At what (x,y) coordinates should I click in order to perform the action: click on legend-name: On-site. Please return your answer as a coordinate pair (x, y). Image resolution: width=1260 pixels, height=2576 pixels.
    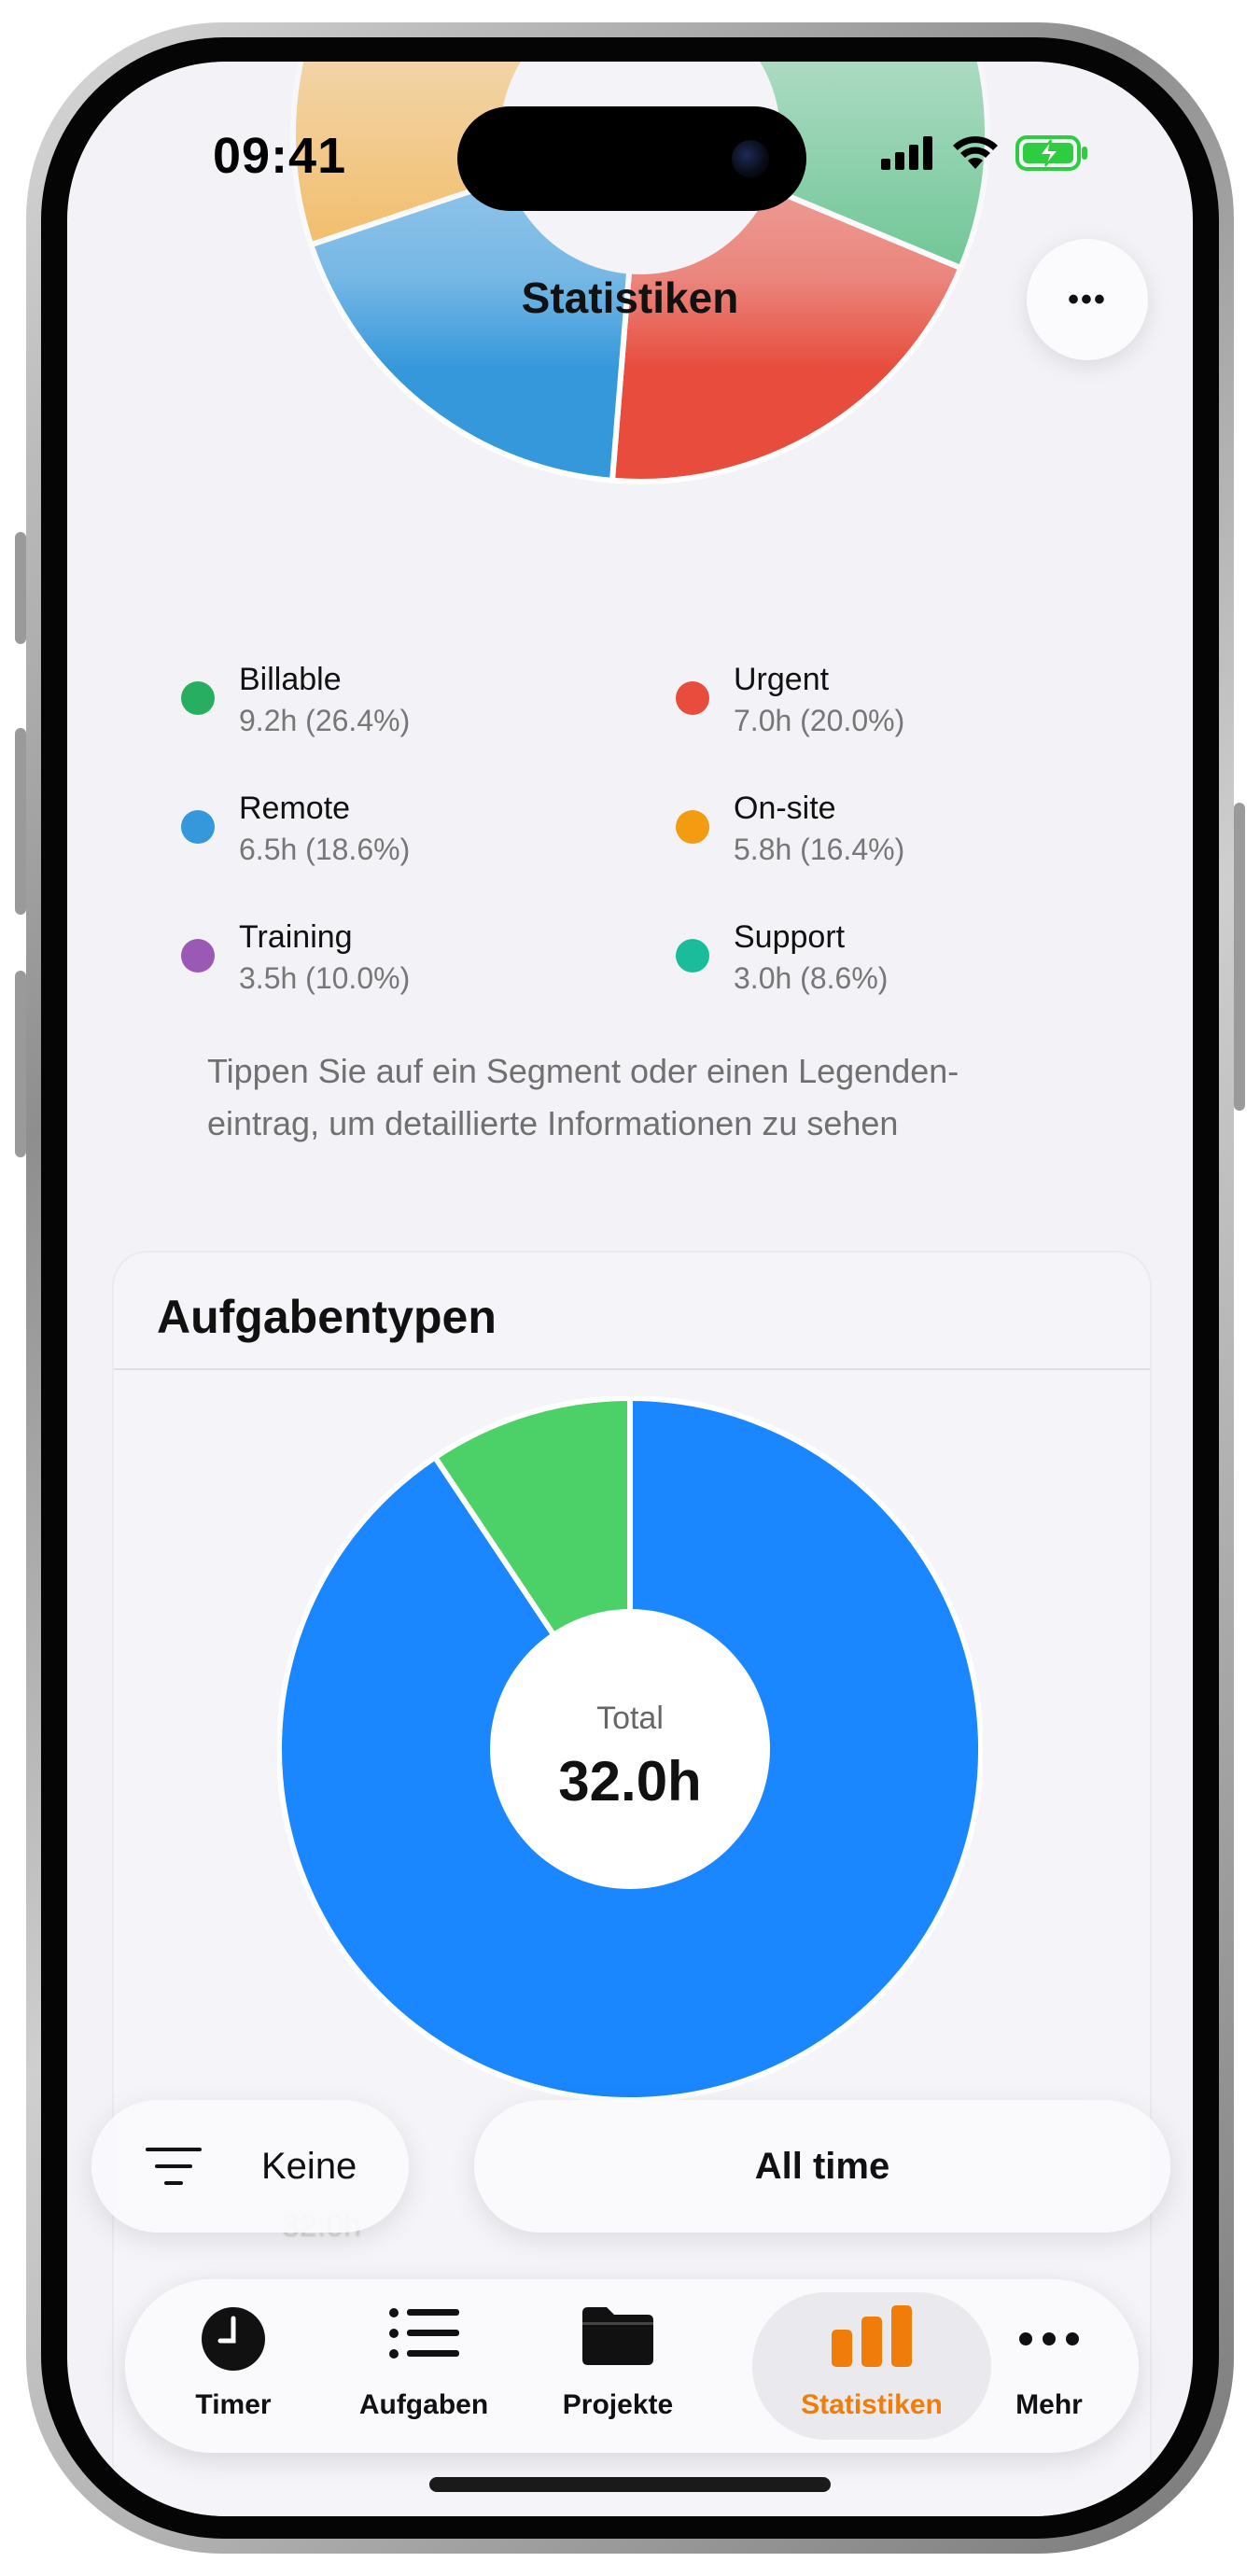
    Looking at the image, I should click on (785, 808).